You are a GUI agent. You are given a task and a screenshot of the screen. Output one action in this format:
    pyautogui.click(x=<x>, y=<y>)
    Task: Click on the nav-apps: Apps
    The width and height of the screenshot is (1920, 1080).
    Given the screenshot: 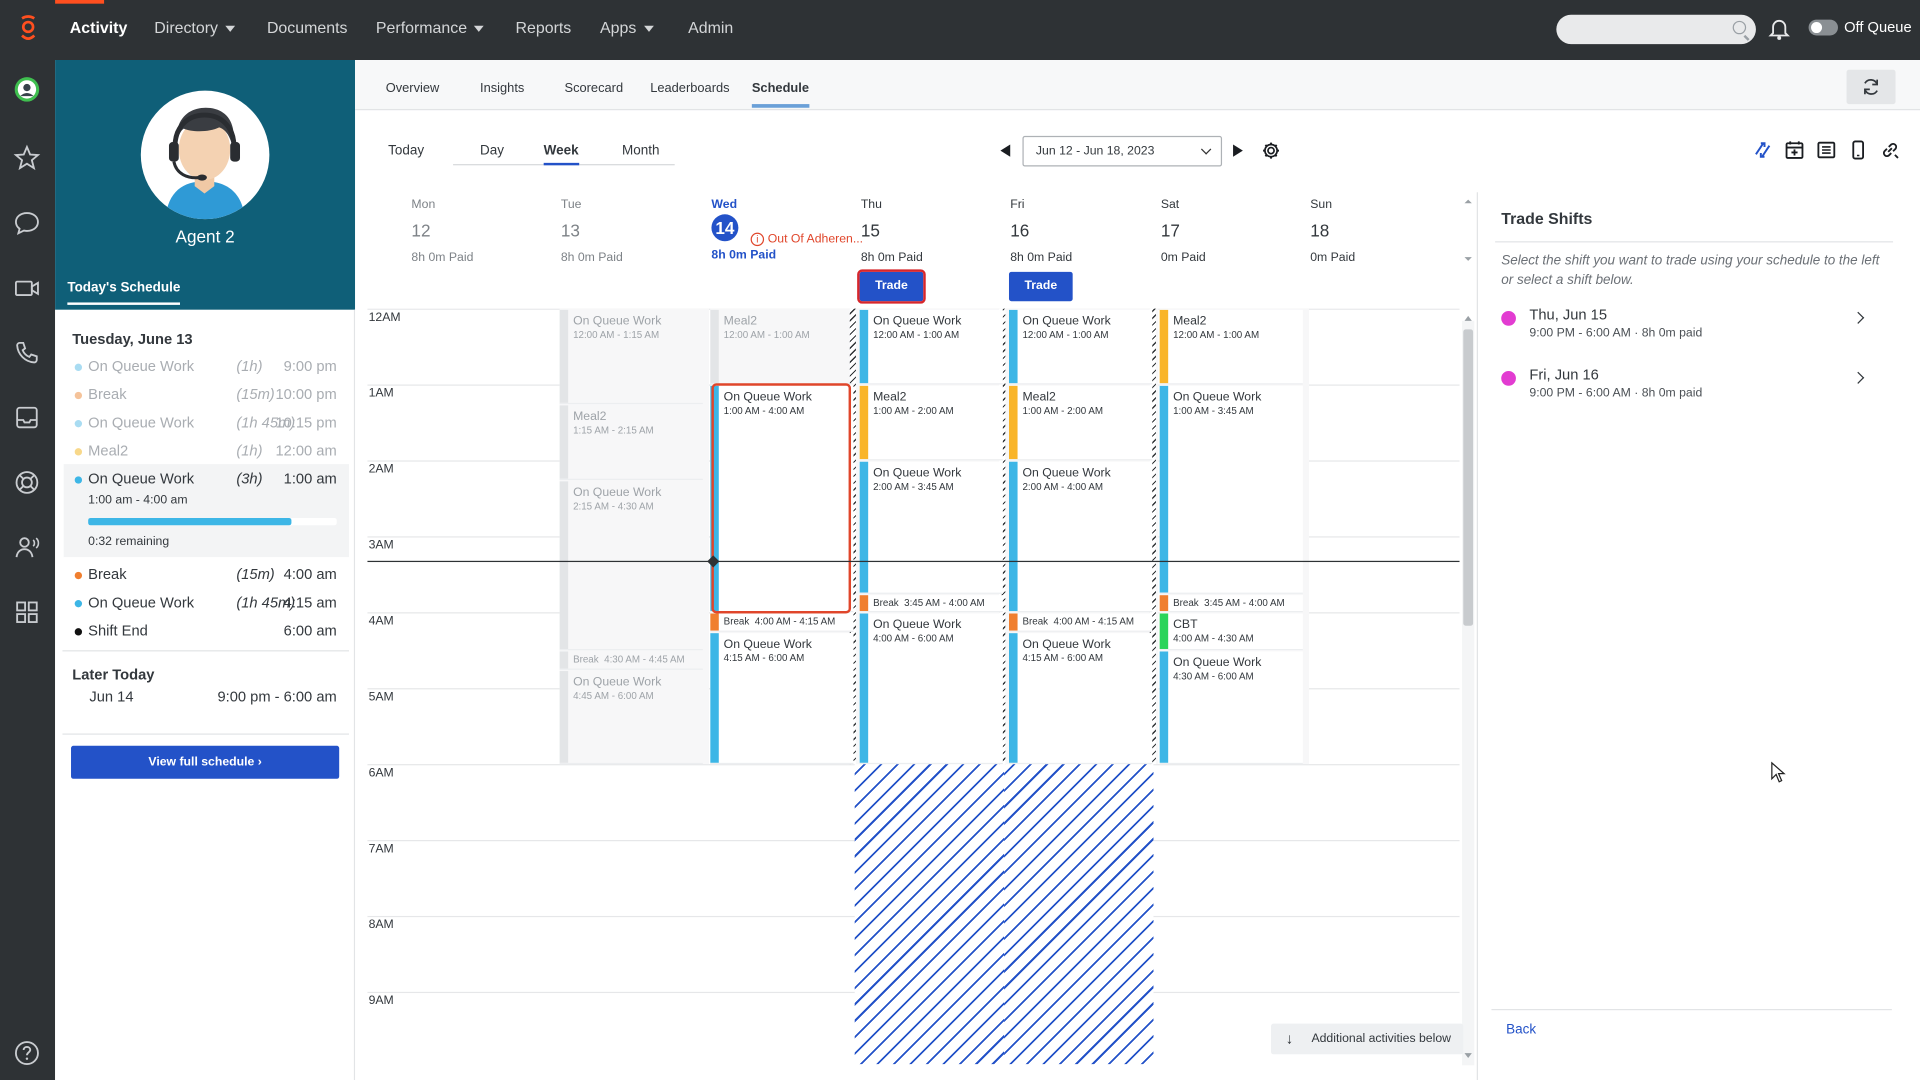 What is the action you would take?
    pyautogui.click(x=627, y=27)
    